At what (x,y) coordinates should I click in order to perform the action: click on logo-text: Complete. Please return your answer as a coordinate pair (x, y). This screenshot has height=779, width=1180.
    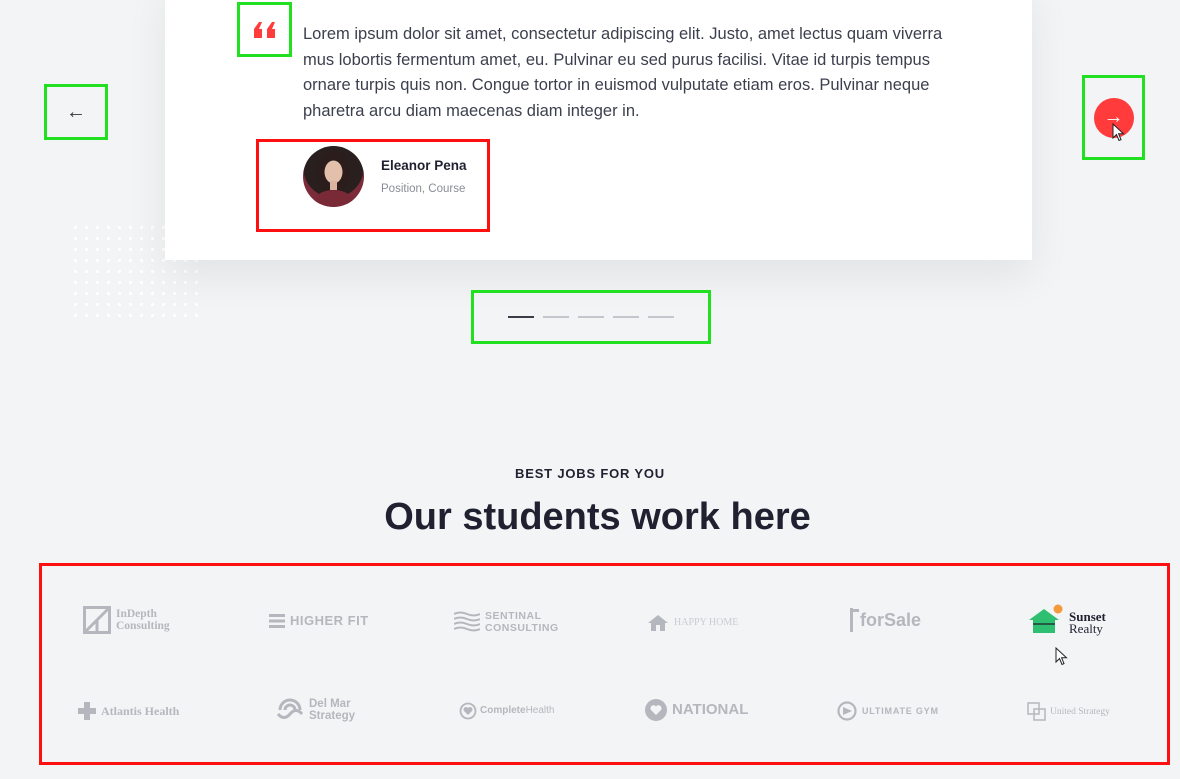
    Looking at the image, I should click on (503, 710).